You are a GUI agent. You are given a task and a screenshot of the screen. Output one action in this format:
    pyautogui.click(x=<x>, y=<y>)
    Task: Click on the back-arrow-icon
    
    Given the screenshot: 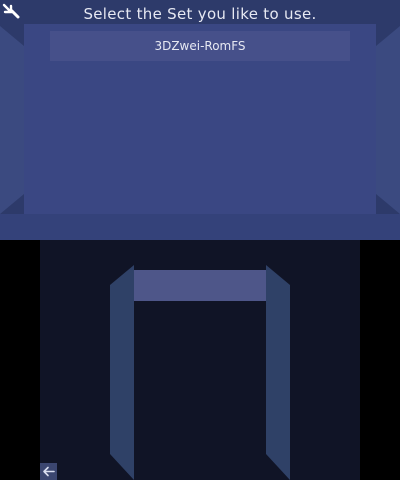 What is the action you would take?
    pyautogui.click(x=49, y=471)
    